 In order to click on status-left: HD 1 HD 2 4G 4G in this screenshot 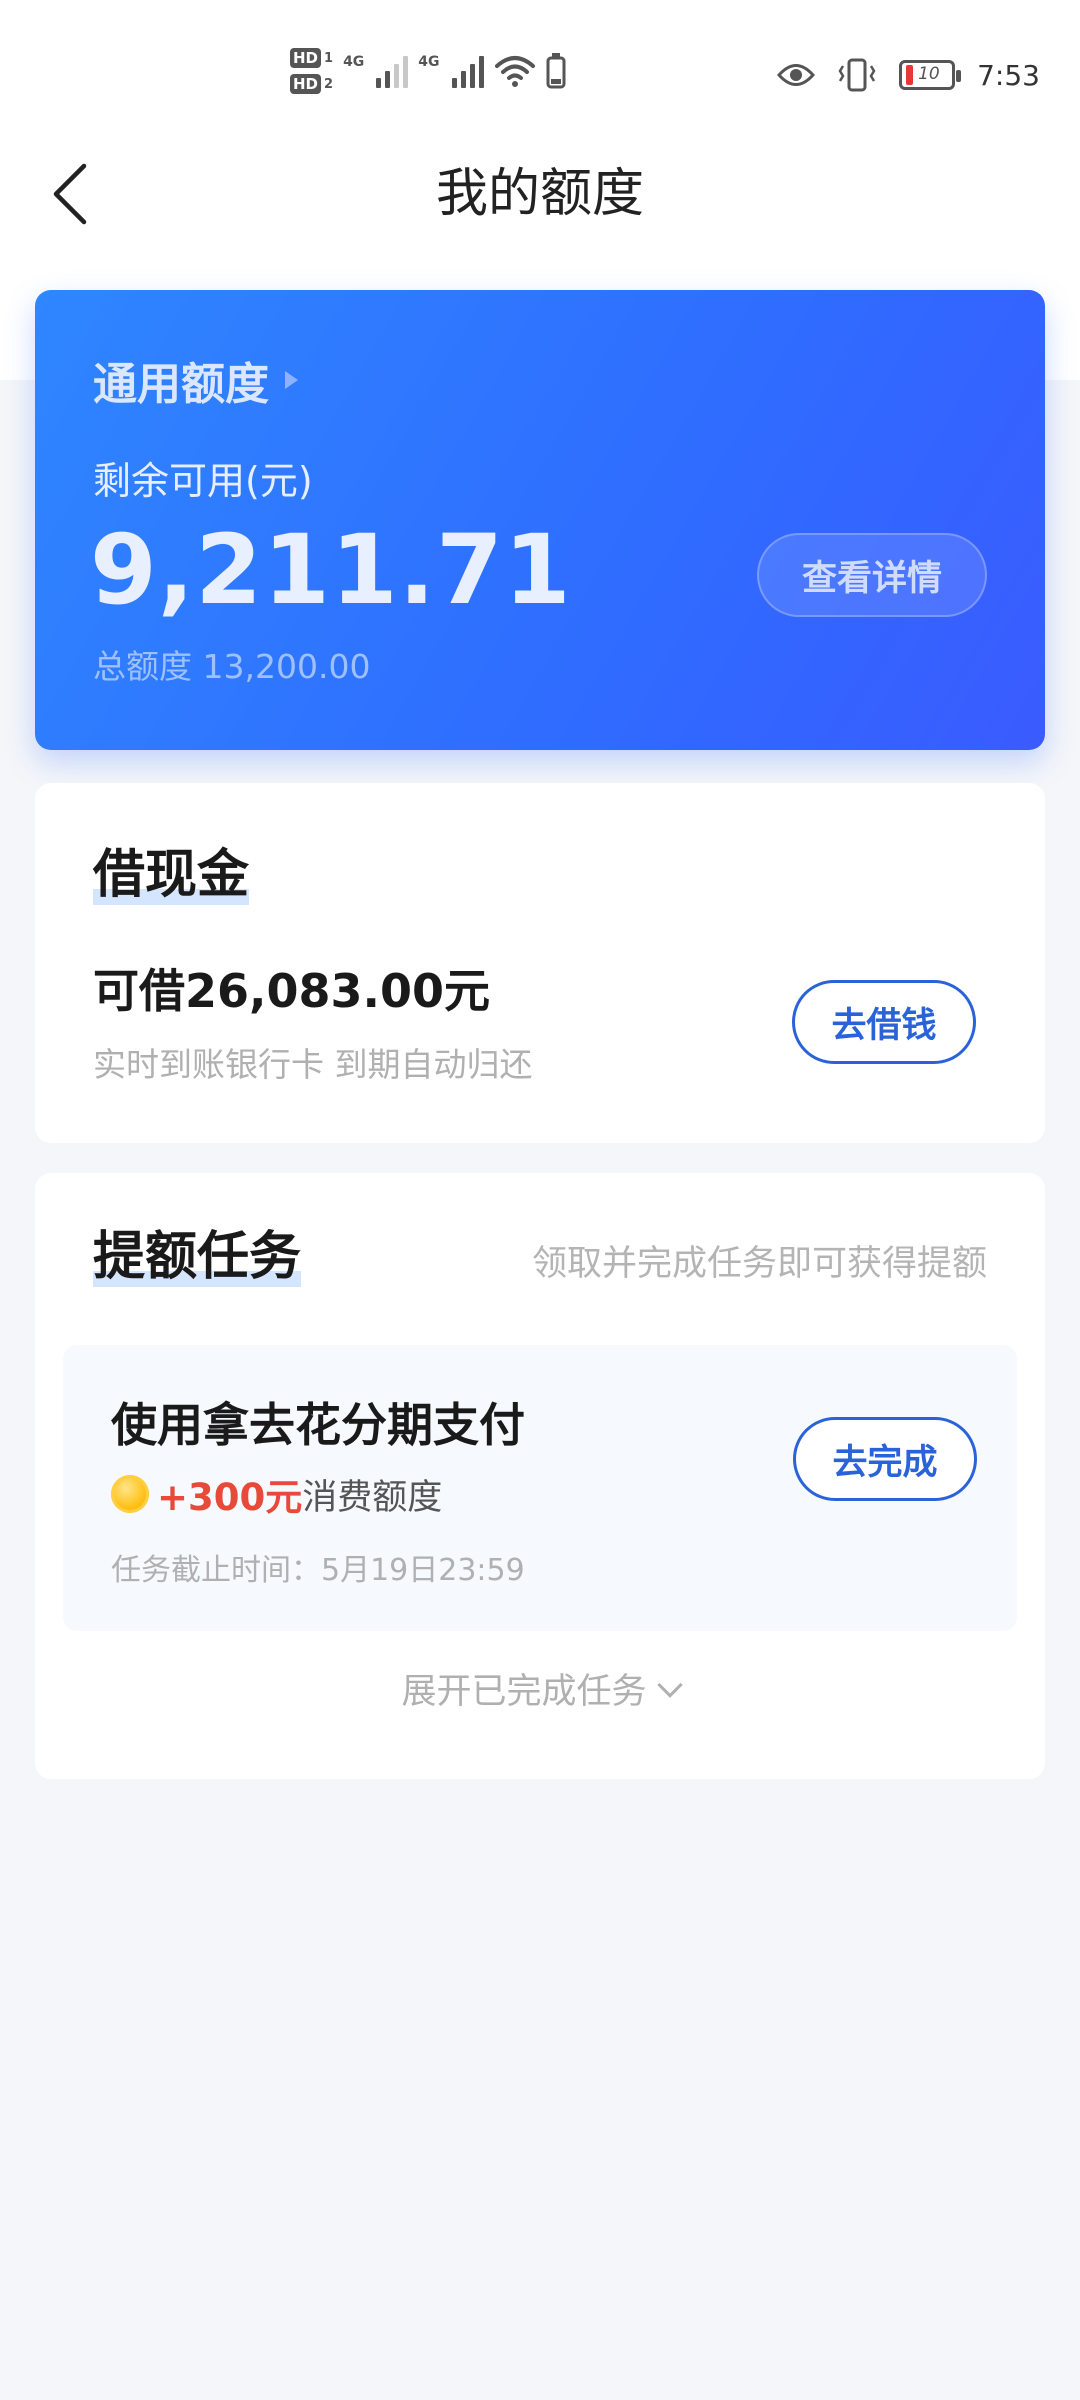, I will do `click(428, 71)`.